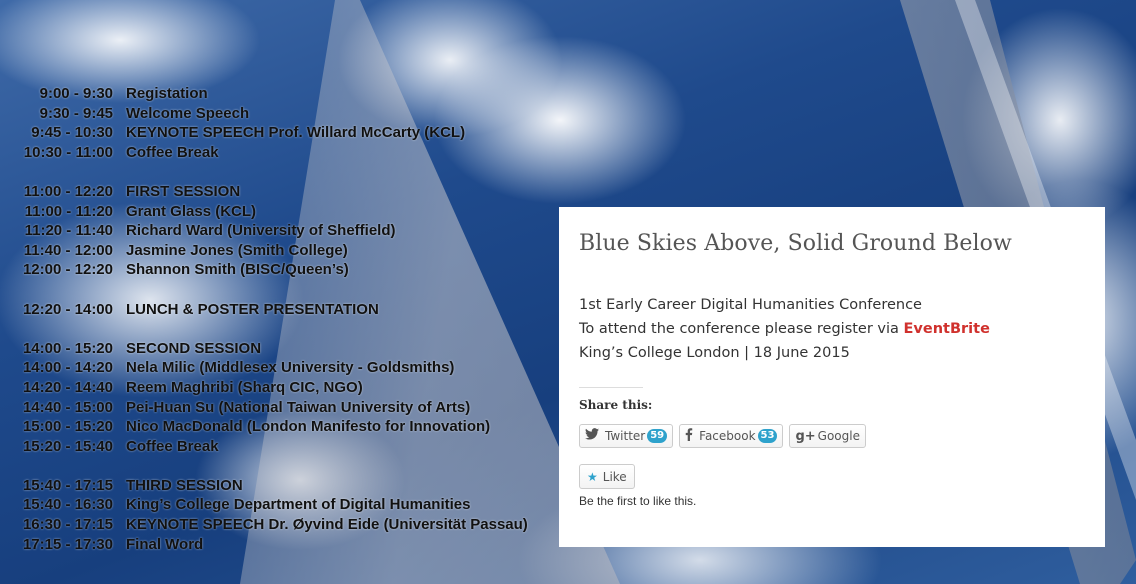  What do you see at coordinates (657, 436) in the screenshot?
I see `twitter-count-badge: 59` at bounding box center [657, 436].